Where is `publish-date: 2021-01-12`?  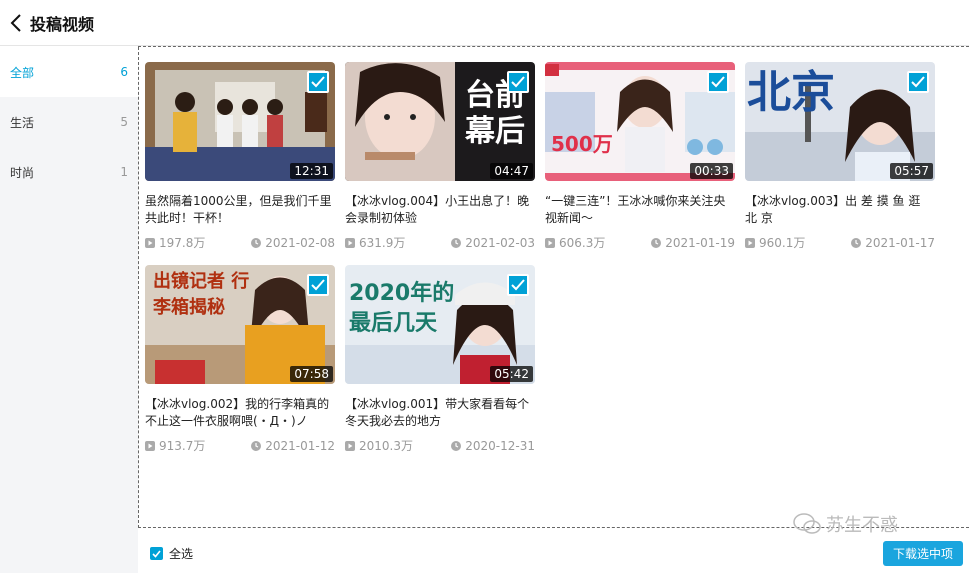 publish-date: 2021-01-12 is located at coordinates (300, 445).